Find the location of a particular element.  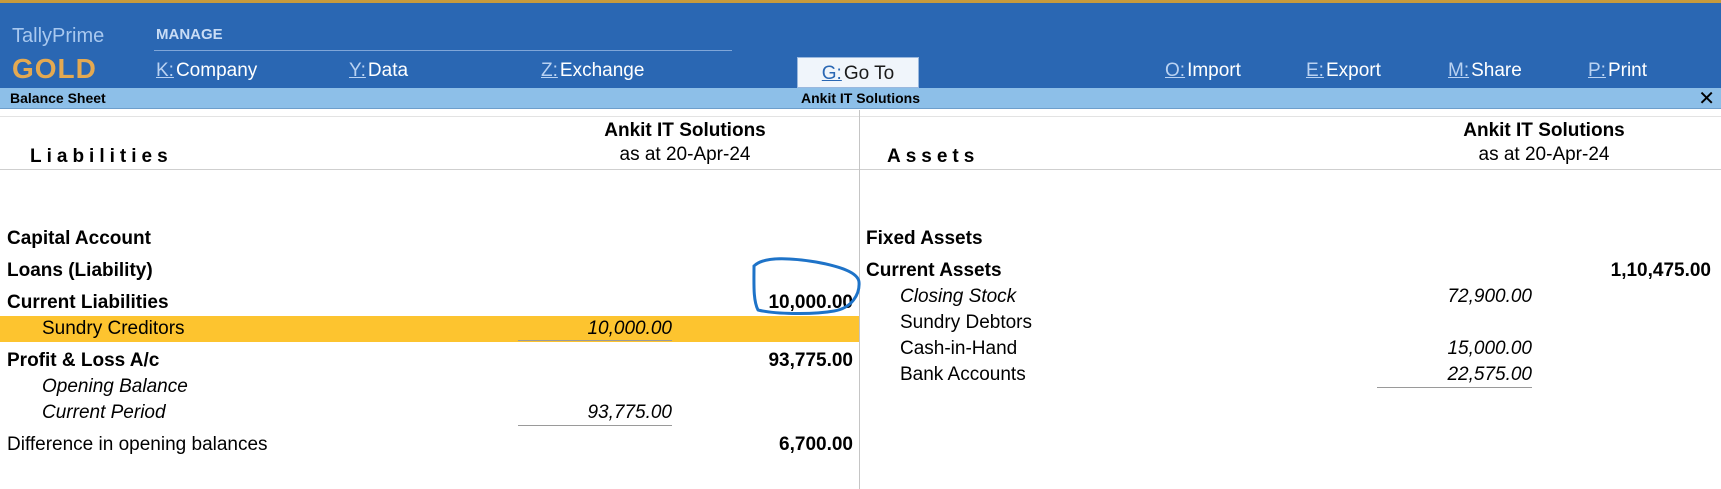

liabilities-date: as at 20-Apr-24 is located at coordinates (685, 154).